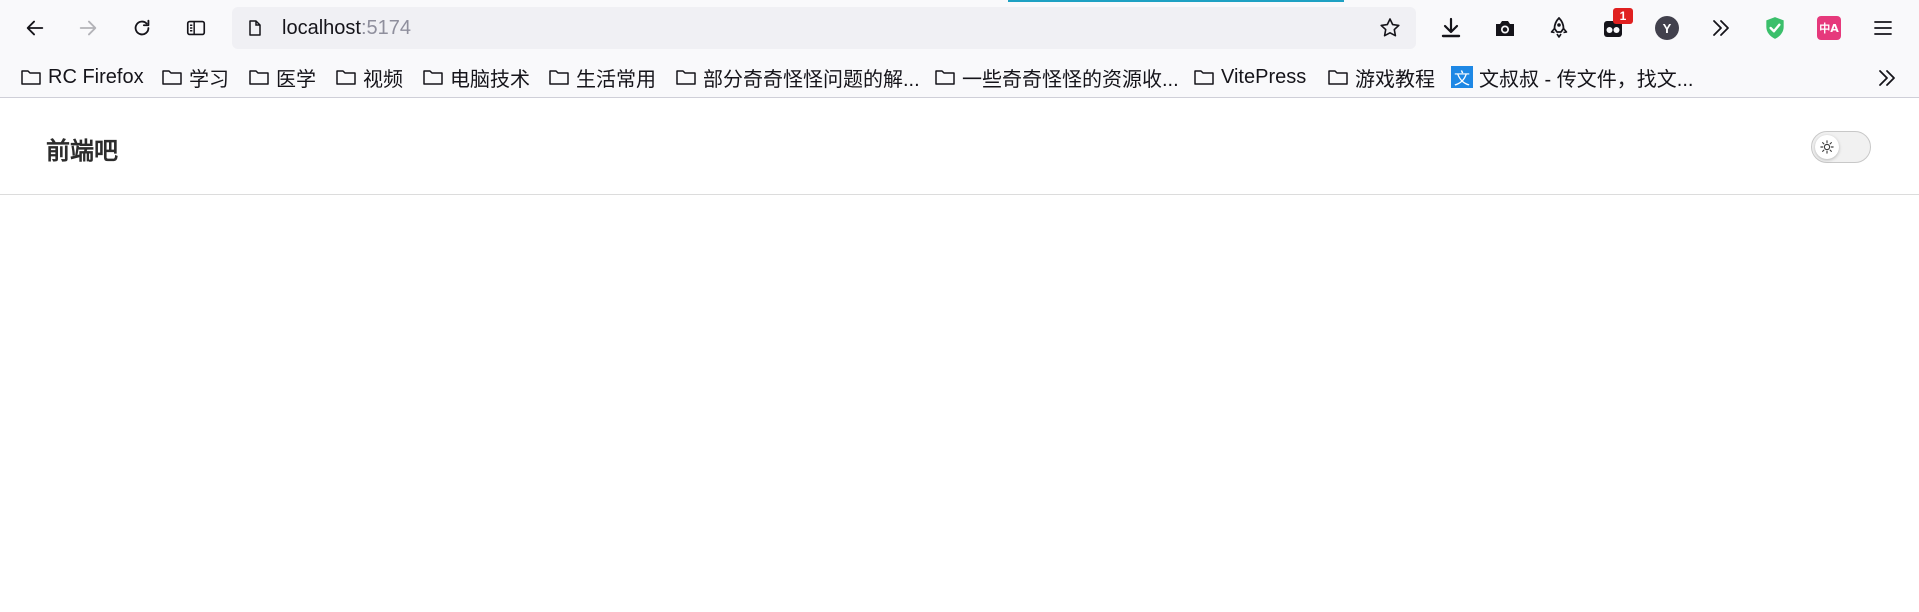 The image size is (1919, 612). I want to click on shield-check-icon, so click(1775, 28).